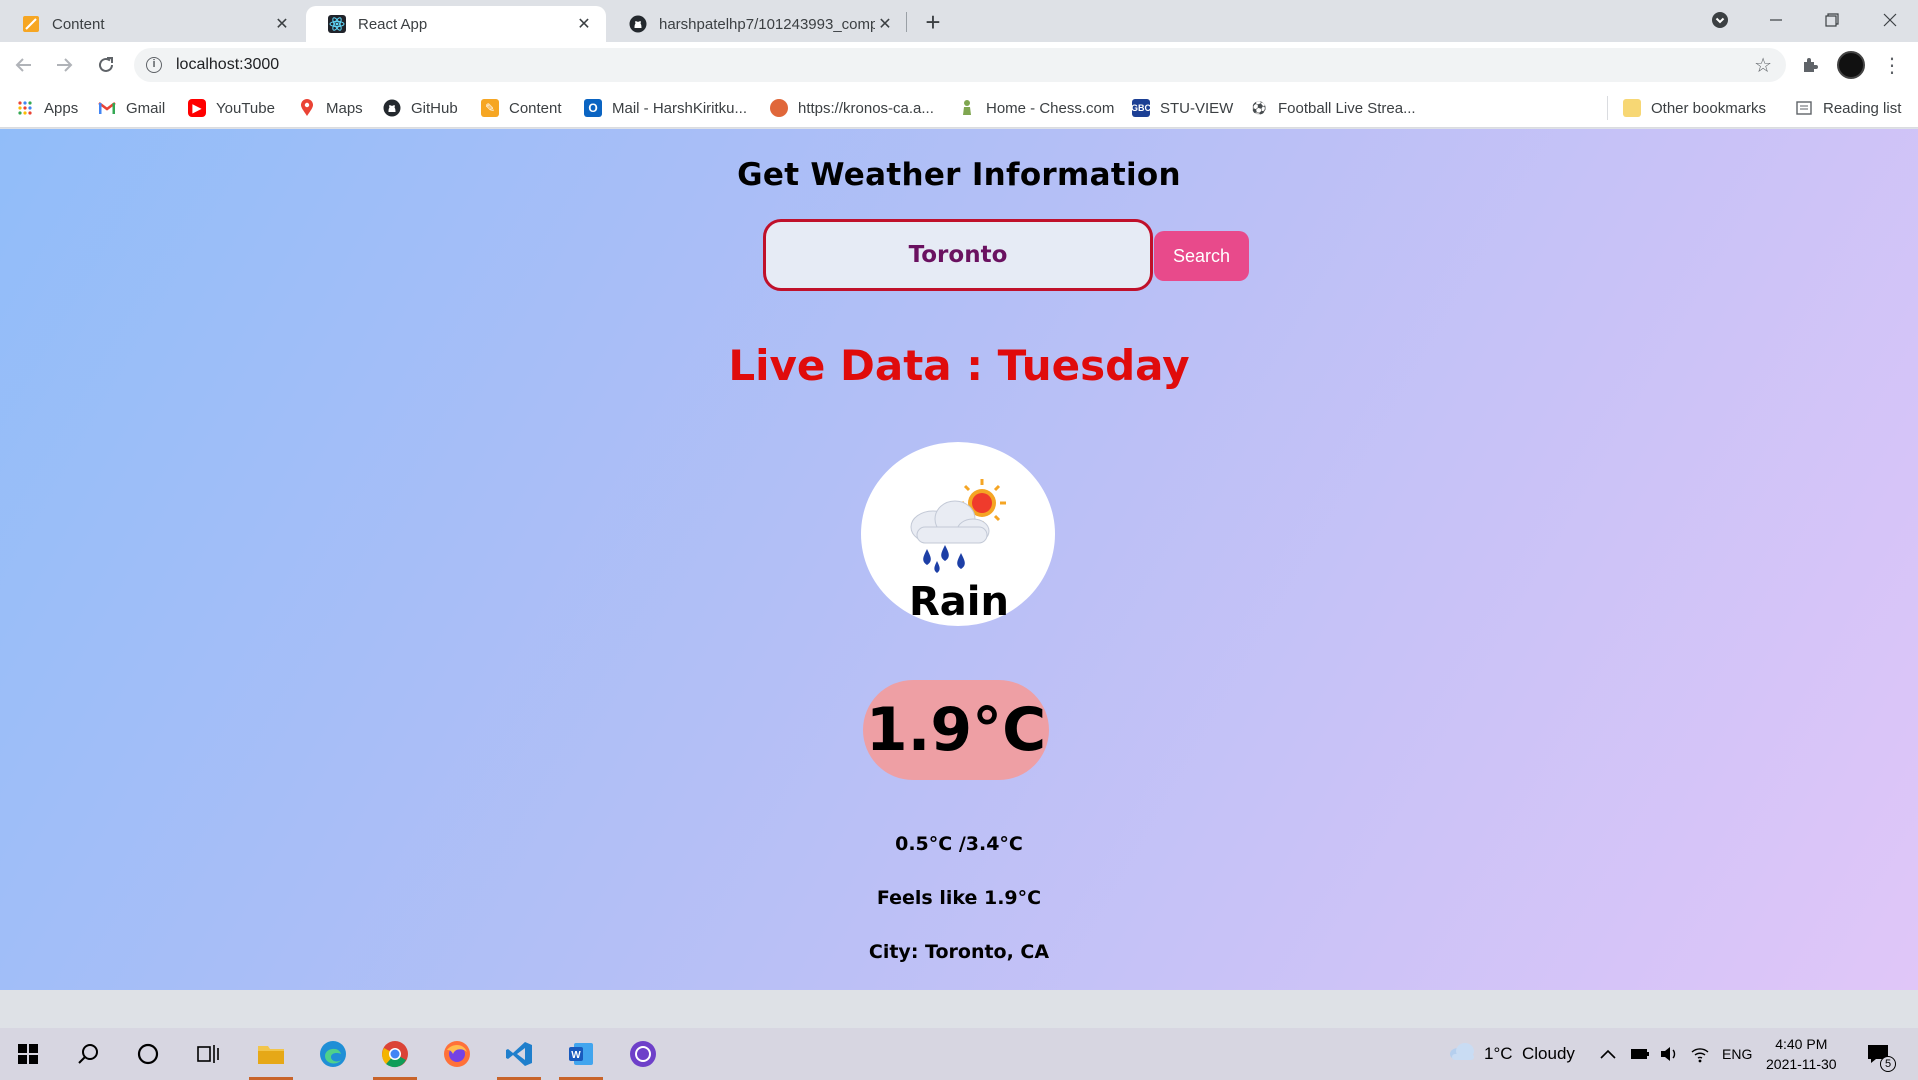 This screenshot has width=1918, height=1080. I want to click on reading-list-icon, so click(1804, 108).